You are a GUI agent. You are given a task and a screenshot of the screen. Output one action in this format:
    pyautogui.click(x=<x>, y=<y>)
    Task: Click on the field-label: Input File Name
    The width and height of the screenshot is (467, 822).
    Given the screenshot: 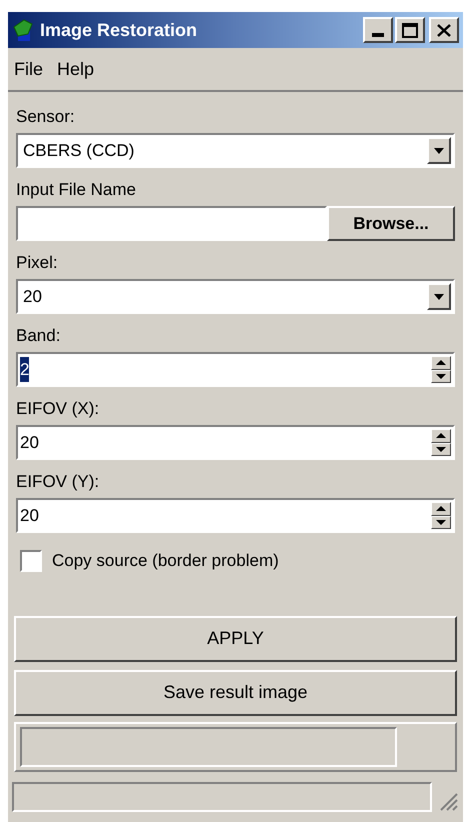 What is the action you would take?
    pyautogui.click(x=76, y=190)
    